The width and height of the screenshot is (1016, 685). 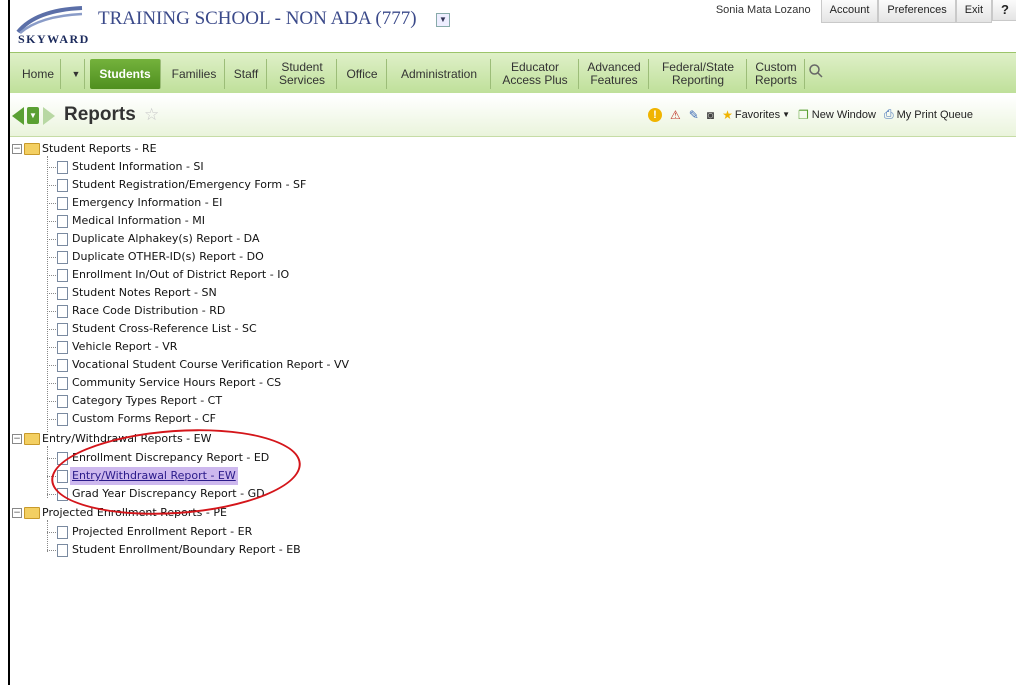 I want to click on favorite-star-icon: ☆, so click(x=151, y=115).